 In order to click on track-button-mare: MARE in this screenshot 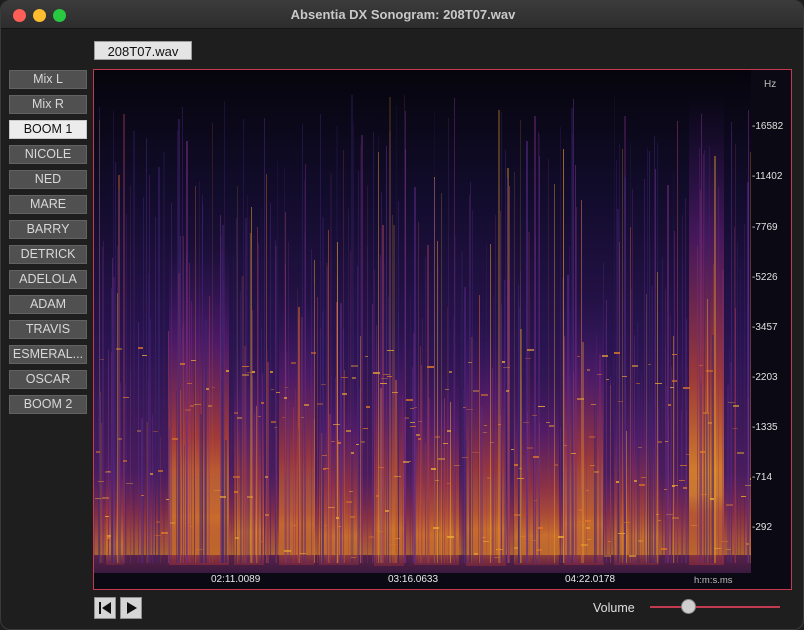, I will do `click(48, 204)`.